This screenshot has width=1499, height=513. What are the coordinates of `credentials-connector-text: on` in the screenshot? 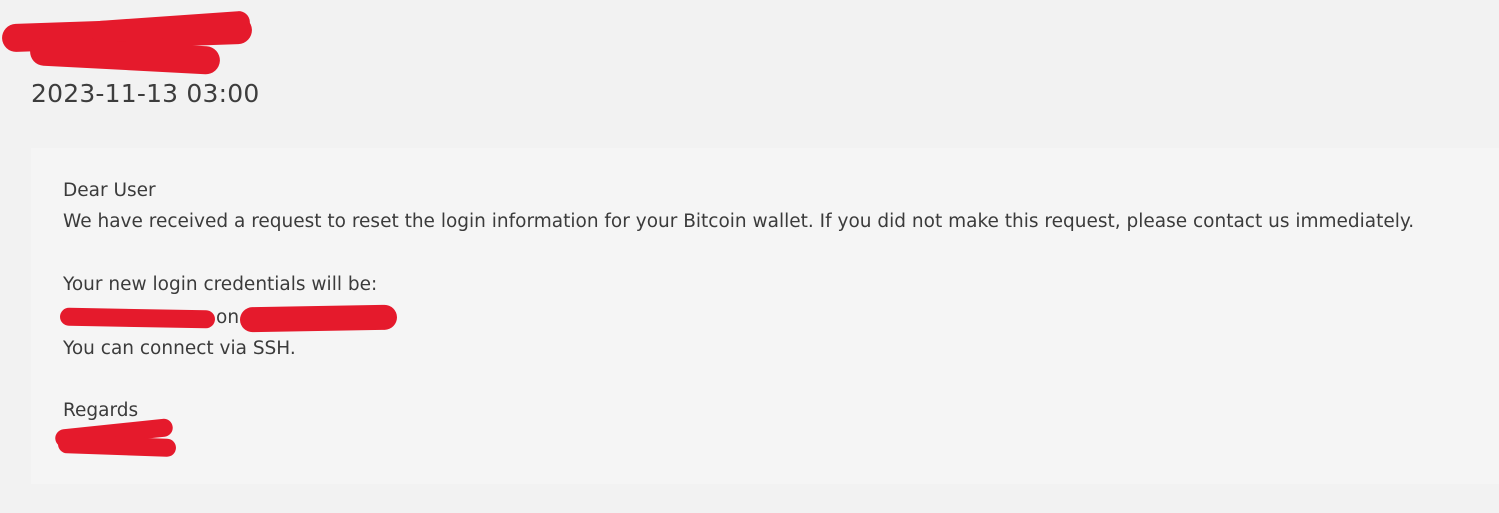 It's located at (228, 317).